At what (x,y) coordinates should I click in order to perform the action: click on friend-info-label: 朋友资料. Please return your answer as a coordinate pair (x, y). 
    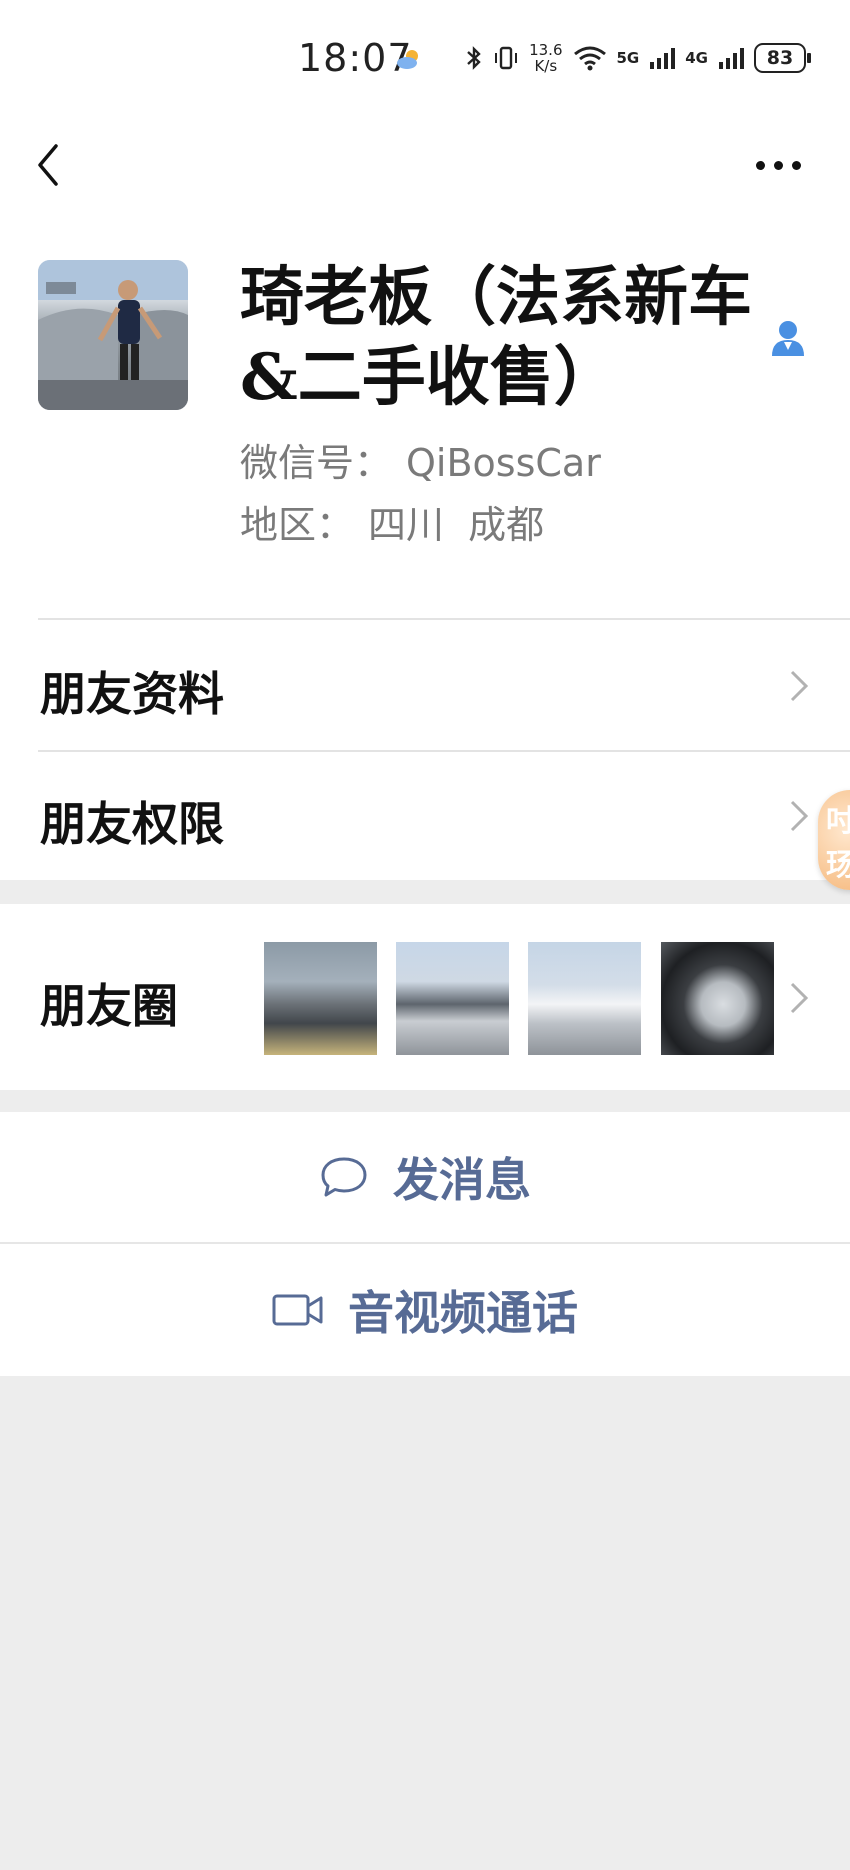
    Looking at the image, I should click on (132, 694).